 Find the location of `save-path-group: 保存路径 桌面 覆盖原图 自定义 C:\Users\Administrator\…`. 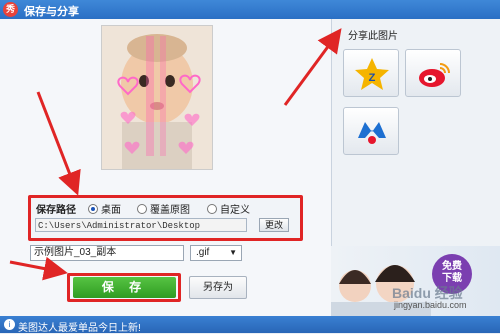

save-path-group: 保存路径 桌面 覆盖原图 自定义 C:\Users\Administrator\… is located at coordinates (165, 218).